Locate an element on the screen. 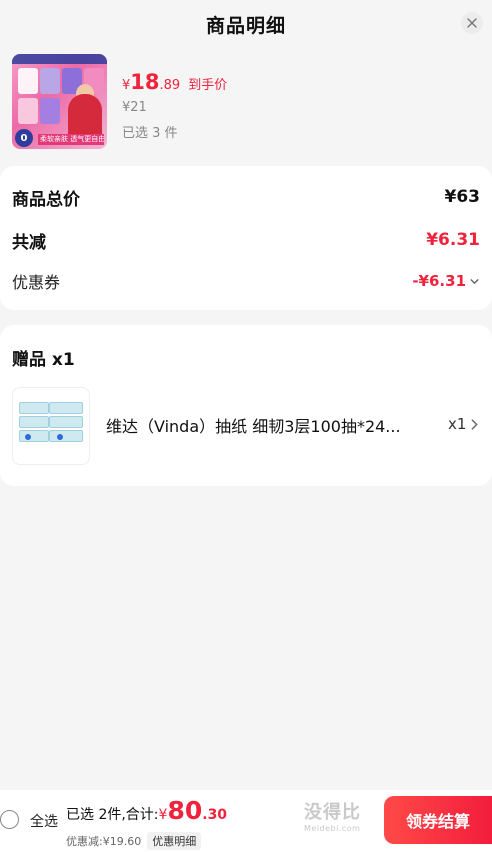  product-row: 0 柔软亲肤 透气更自由 ¥ 18 .89 到手价 ¥21 已选 3 件 is located at coordinates (247, 104).